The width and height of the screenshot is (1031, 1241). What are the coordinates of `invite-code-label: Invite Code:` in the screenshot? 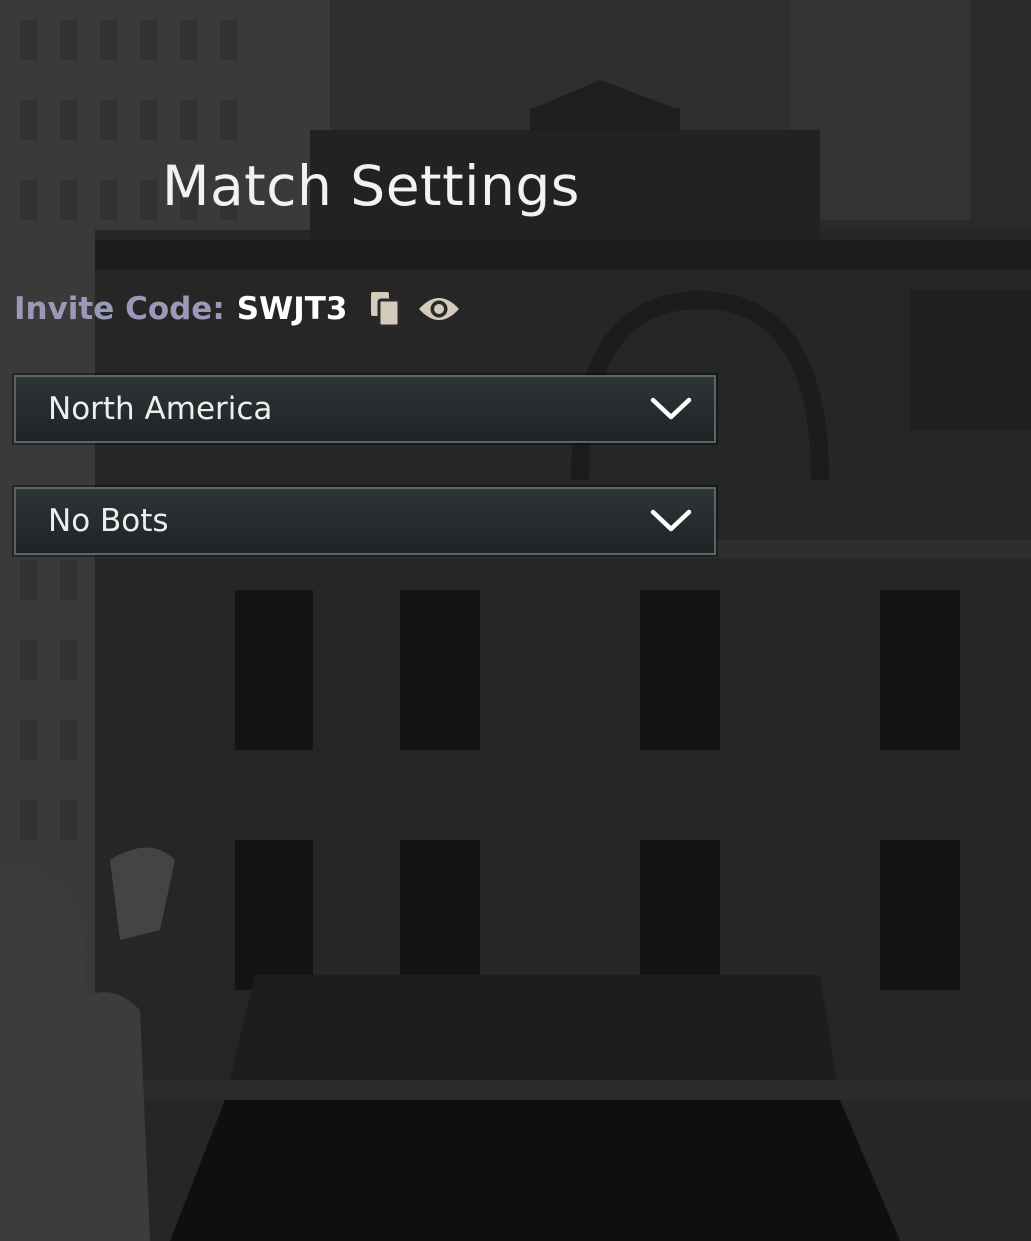 It's located at (119, 309).